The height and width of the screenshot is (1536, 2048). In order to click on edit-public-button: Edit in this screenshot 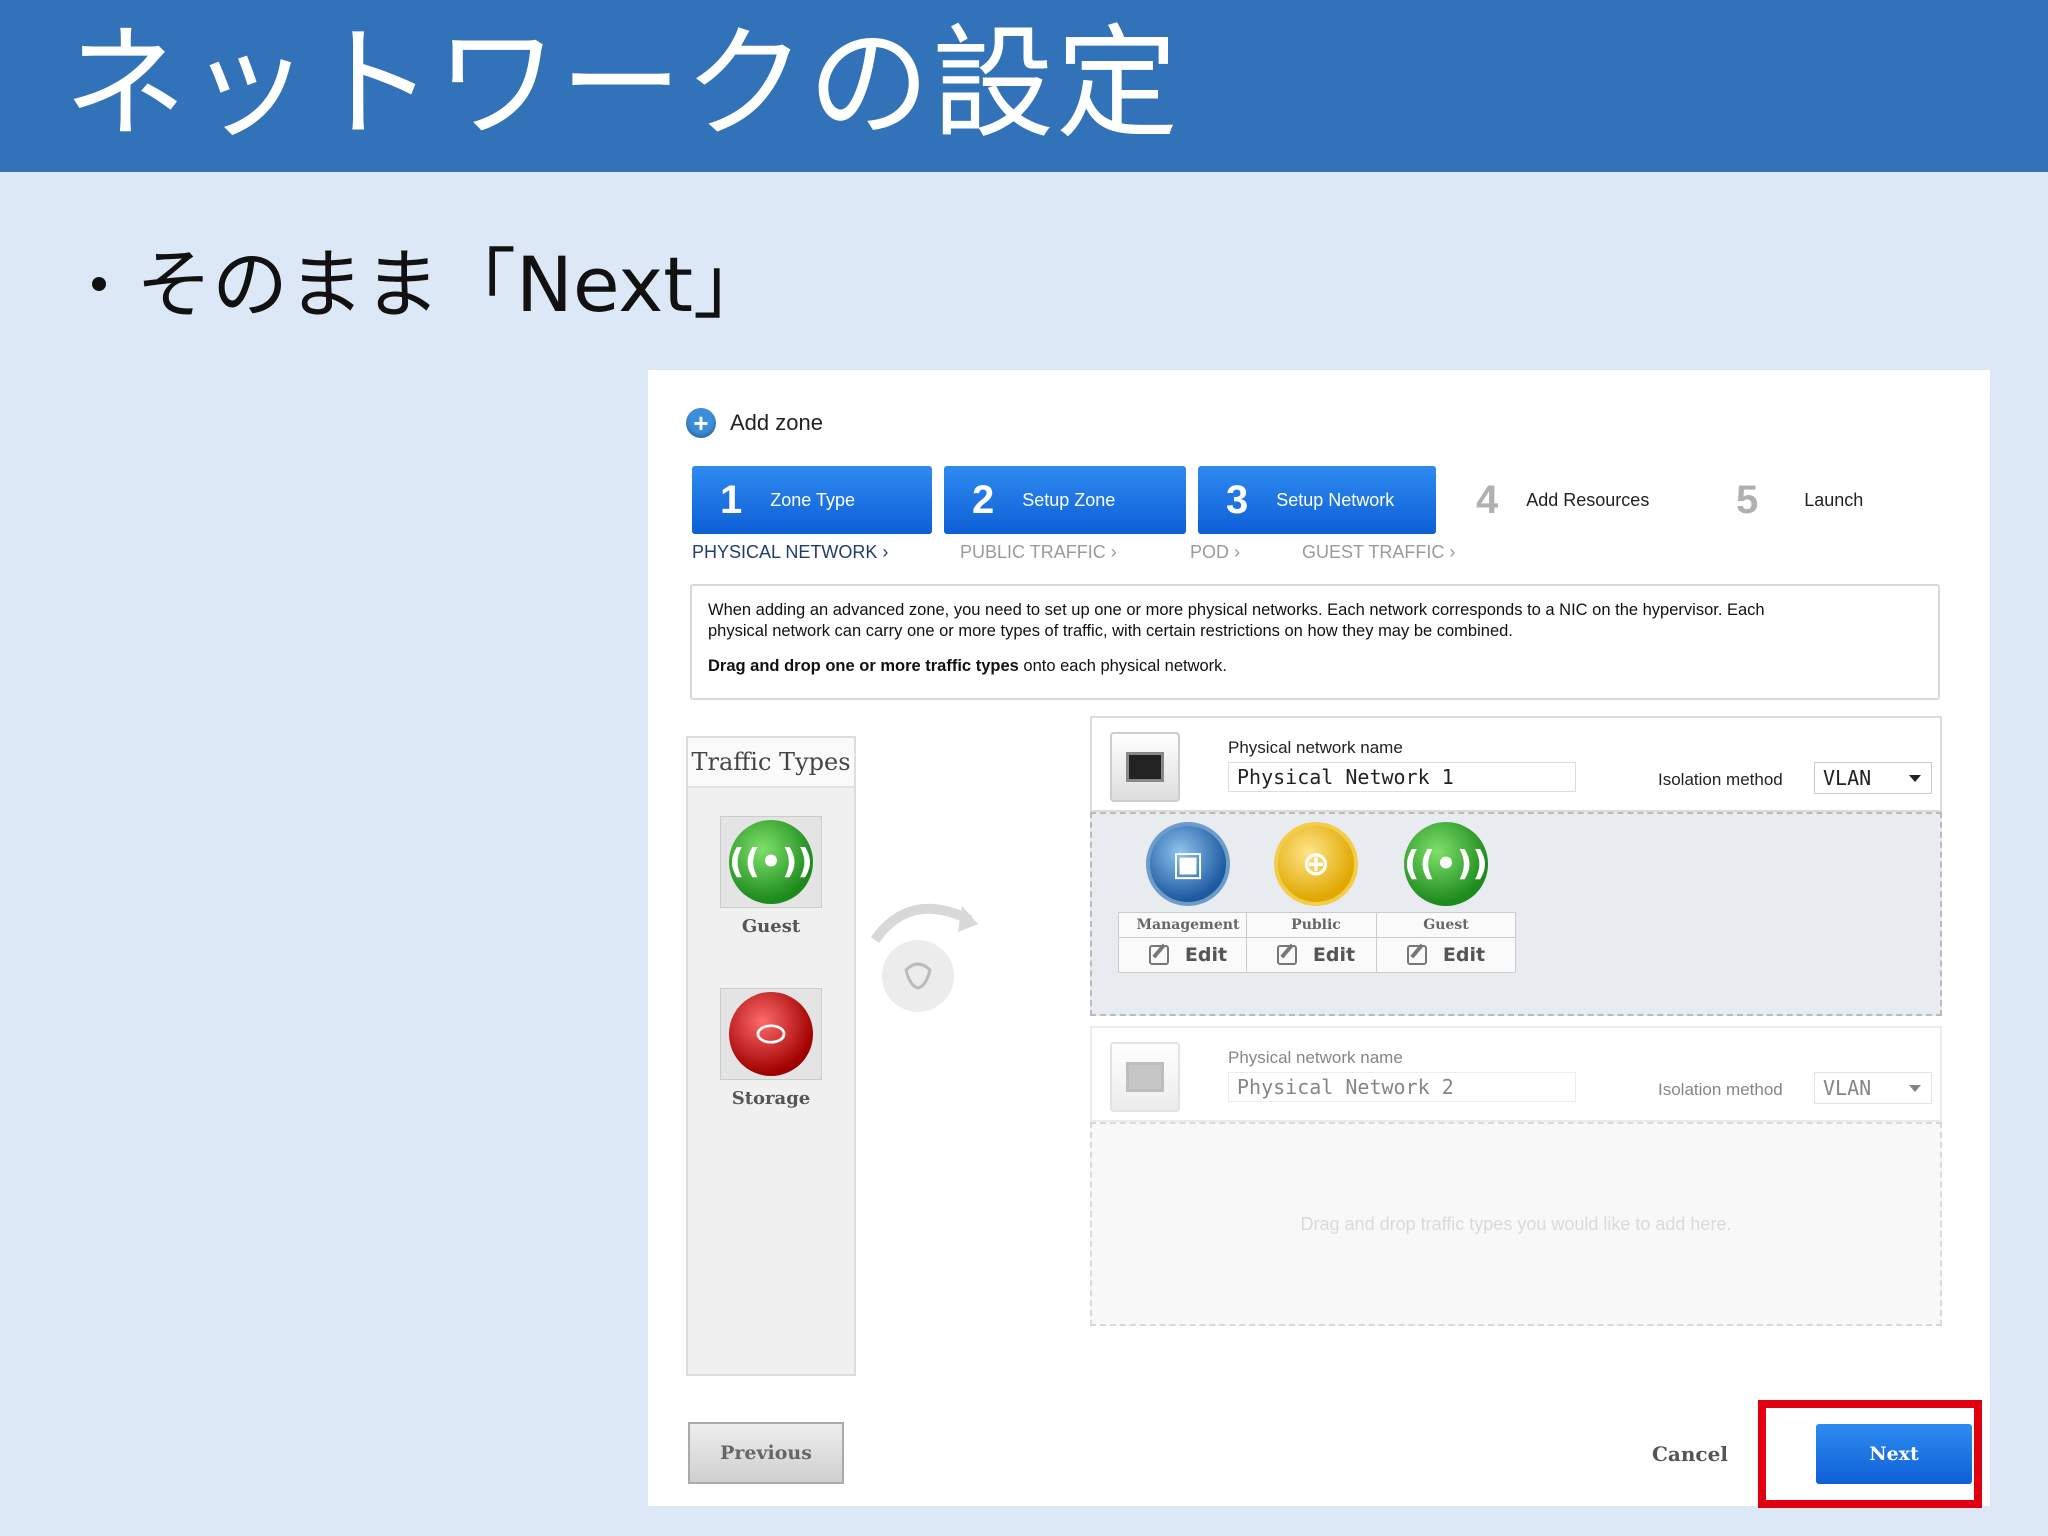, I will do `click(1316, 955)`.